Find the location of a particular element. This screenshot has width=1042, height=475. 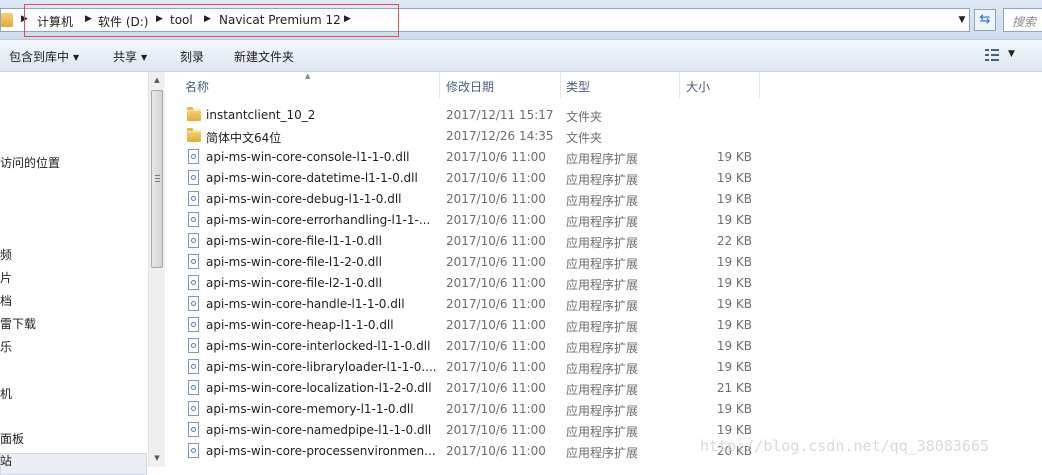

burn-button: 刻录 is located at coordinates (192, 56).